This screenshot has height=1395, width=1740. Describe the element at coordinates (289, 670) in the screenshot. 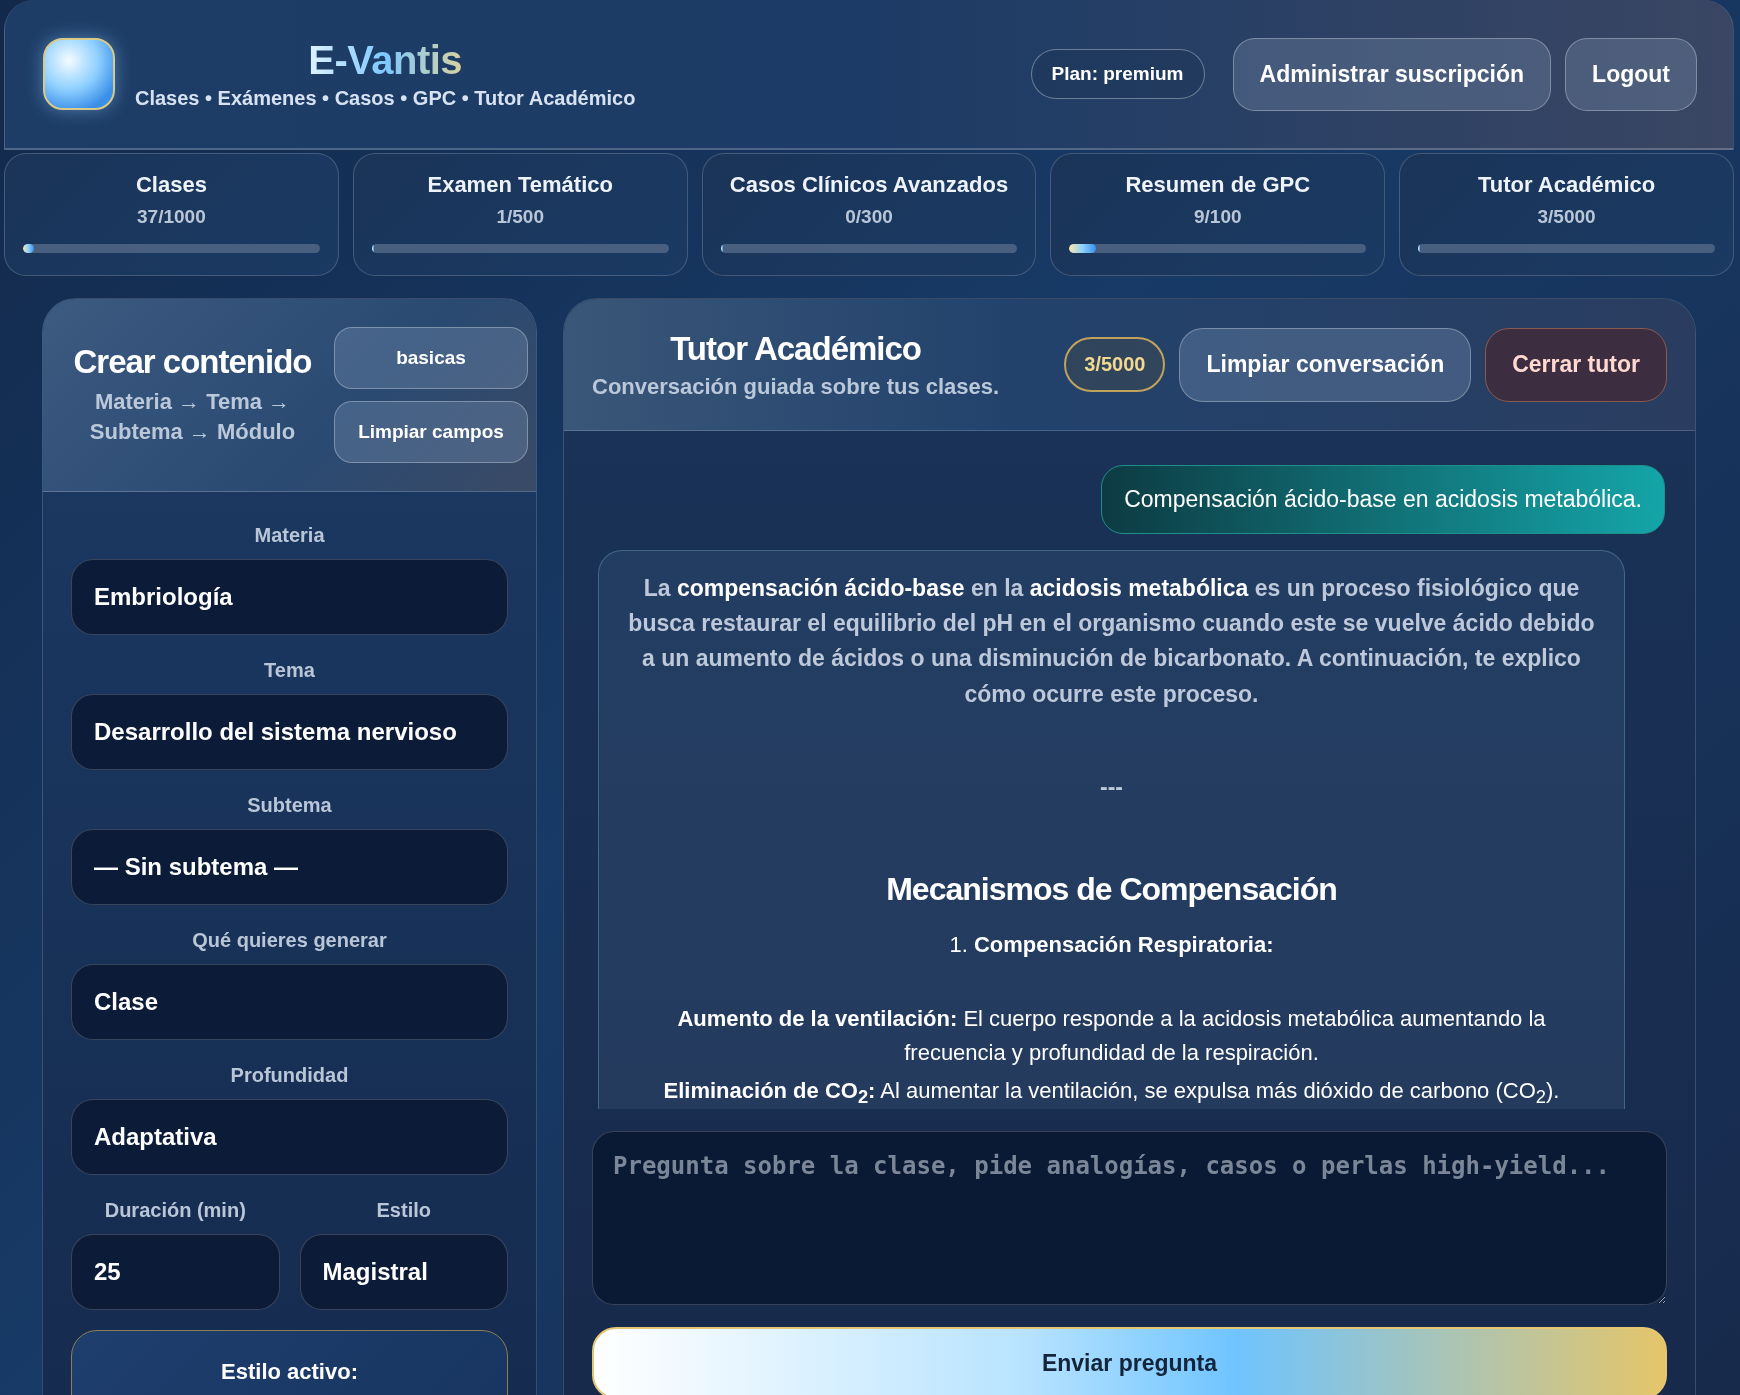

I see `field-label: Tema` at that location.